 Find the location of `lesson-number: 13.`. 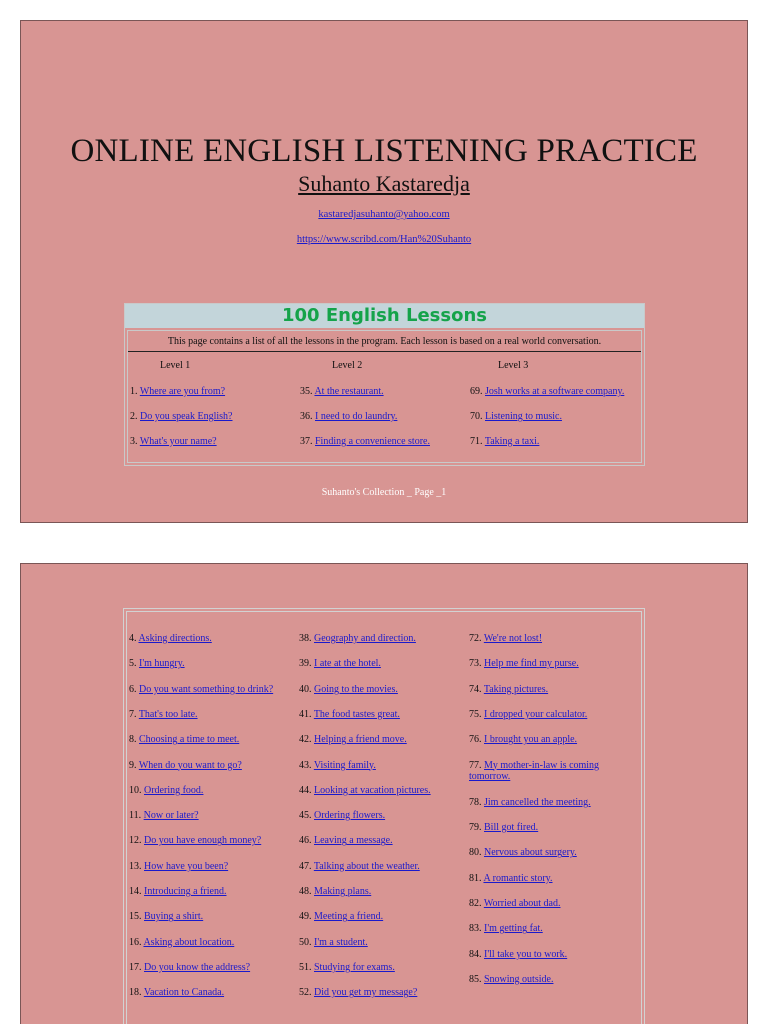

lesson-number: 13. is located at coordinates (135, 866).